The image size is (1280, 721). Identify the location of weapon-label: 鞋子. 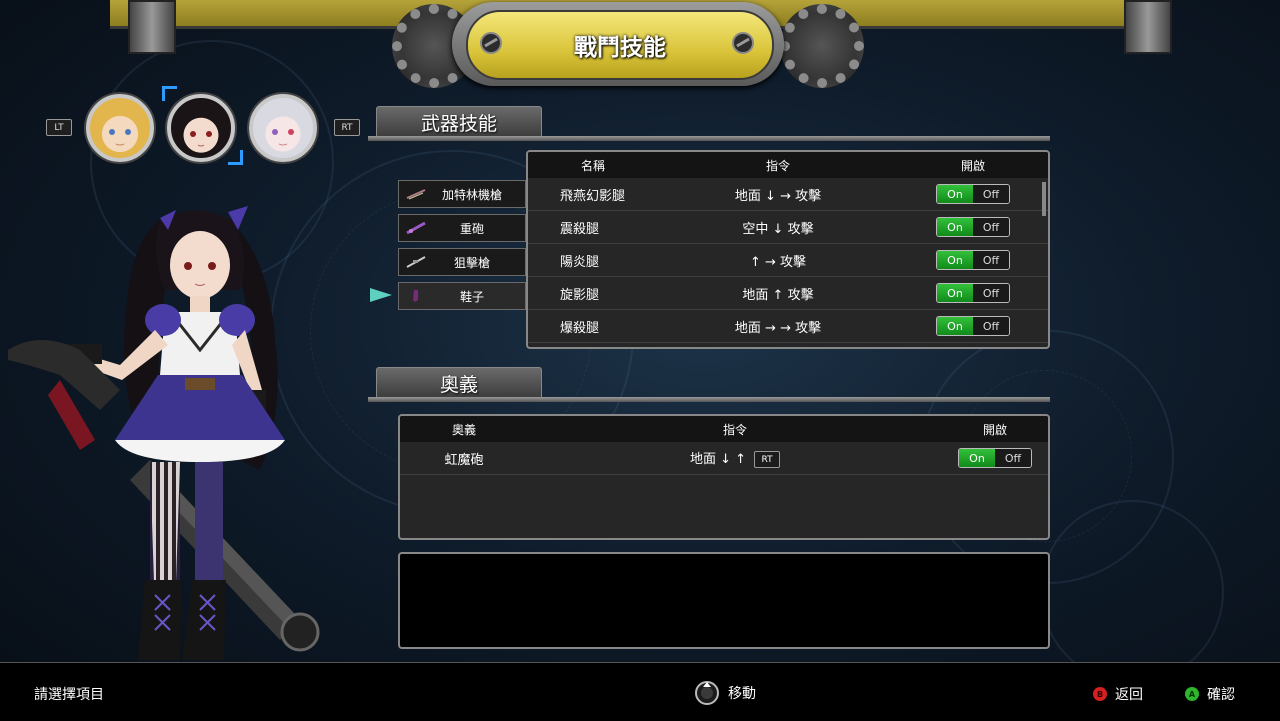
(471, 296).